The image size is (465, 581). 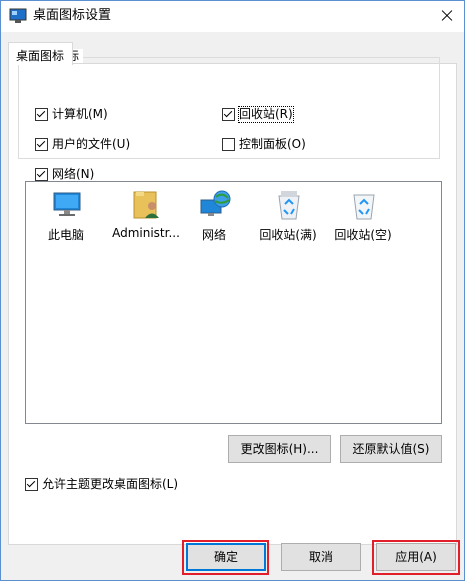 What do you see at coordinates (67, 204) in the screenshot?
I see `computer-icon` at bounding box center [67, 204].